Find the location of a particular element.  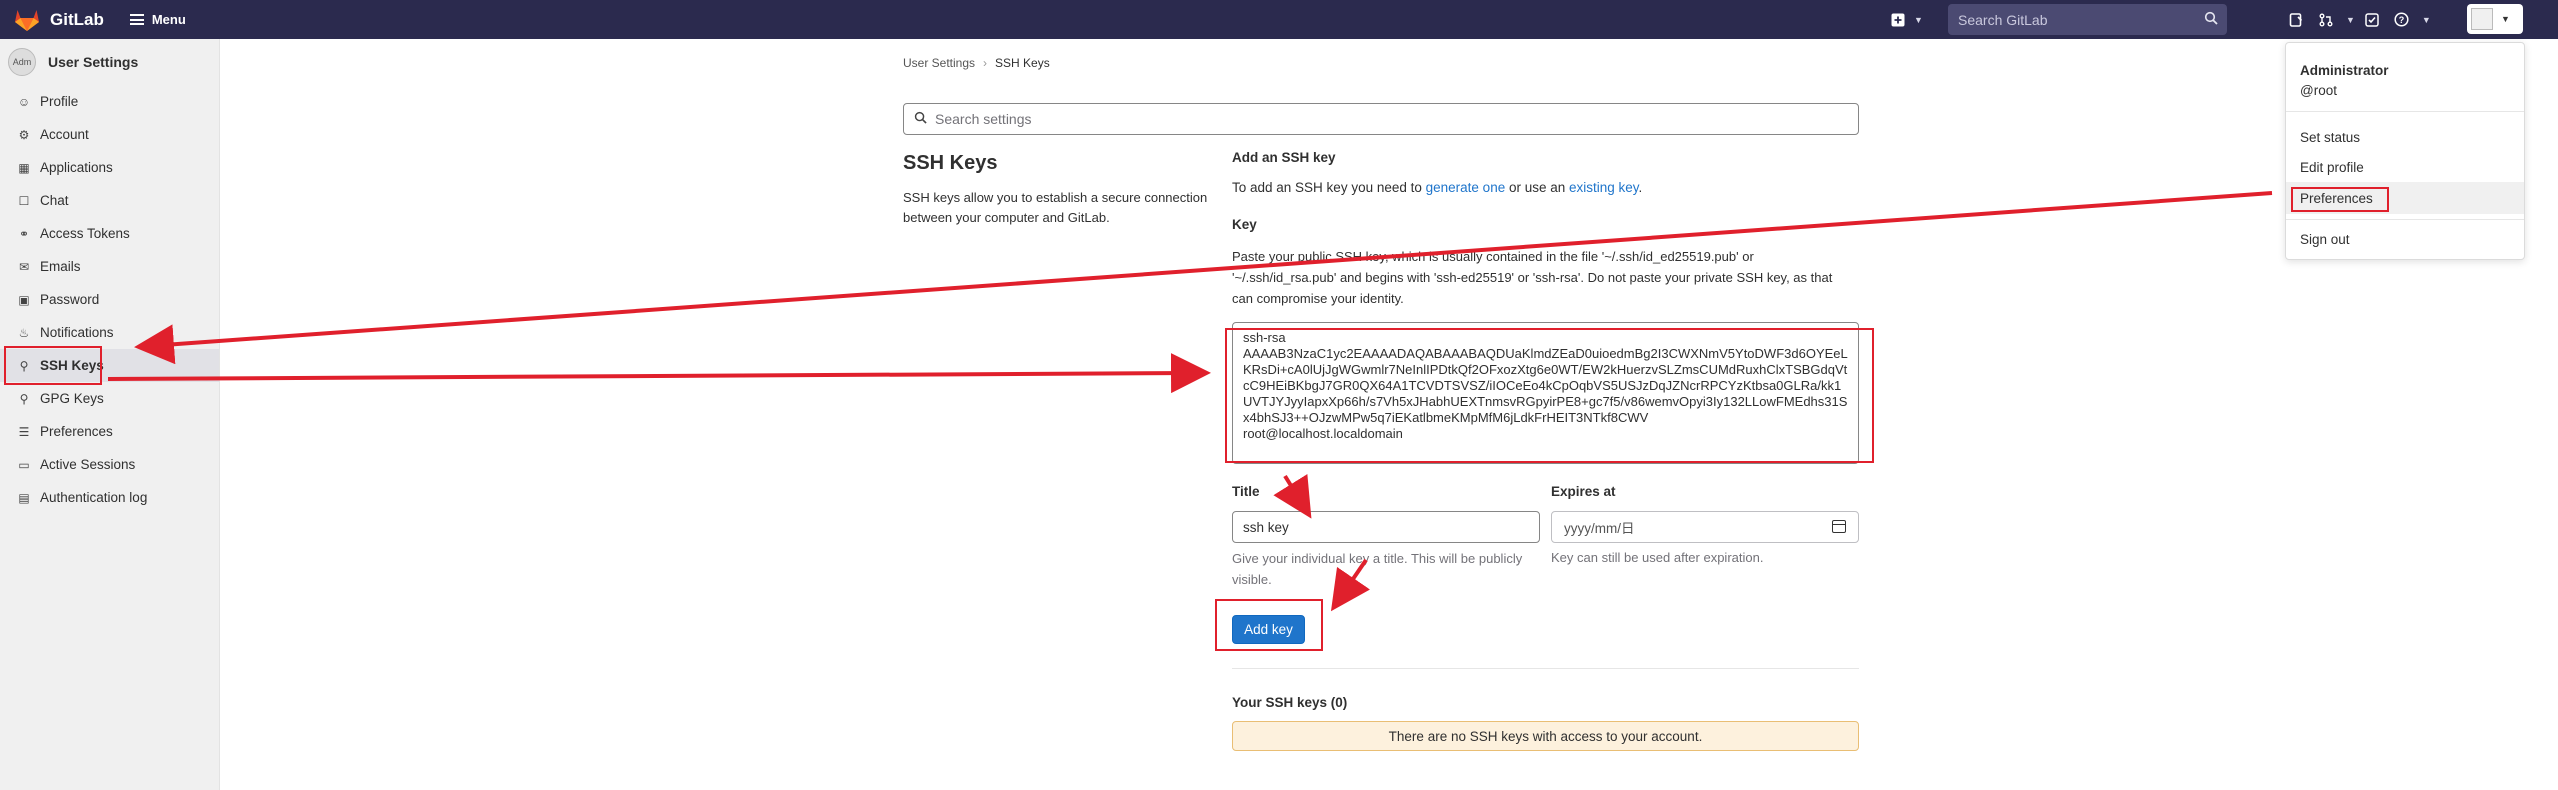

sidebar-item-preferences: ☰ Preferences is located at coordinates (109, 431).